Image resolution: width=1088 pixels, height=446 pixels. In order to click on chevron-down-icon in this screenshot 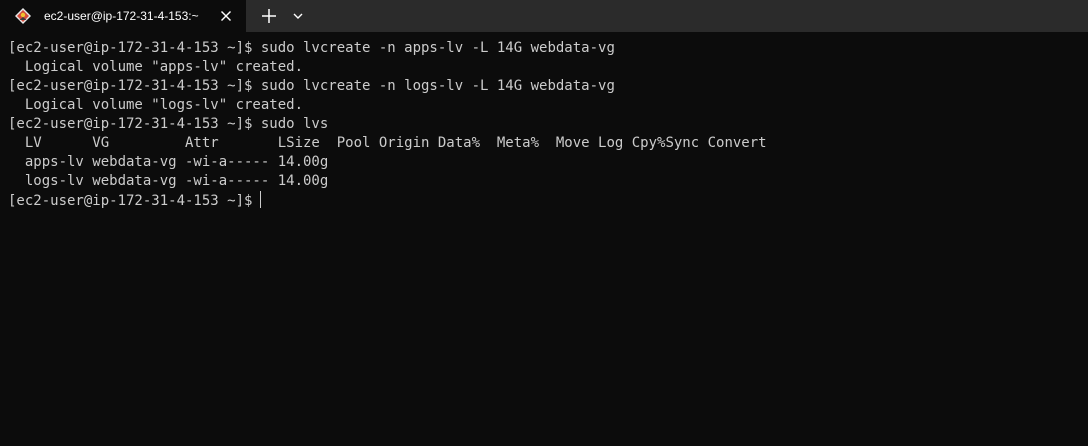, I will do `click(298, 16)`.